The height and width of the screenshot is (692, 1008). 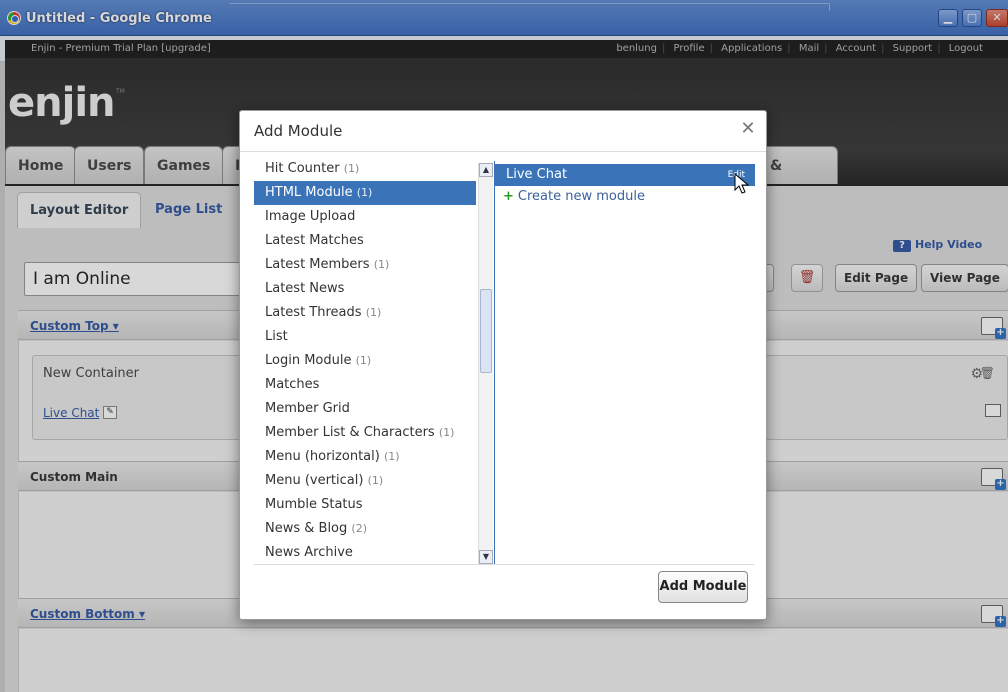 What do you see at coordinates (365, 171) in the screenshot?
I see `list-item: Hit Counter (1)` at bounding box center [365, 171].